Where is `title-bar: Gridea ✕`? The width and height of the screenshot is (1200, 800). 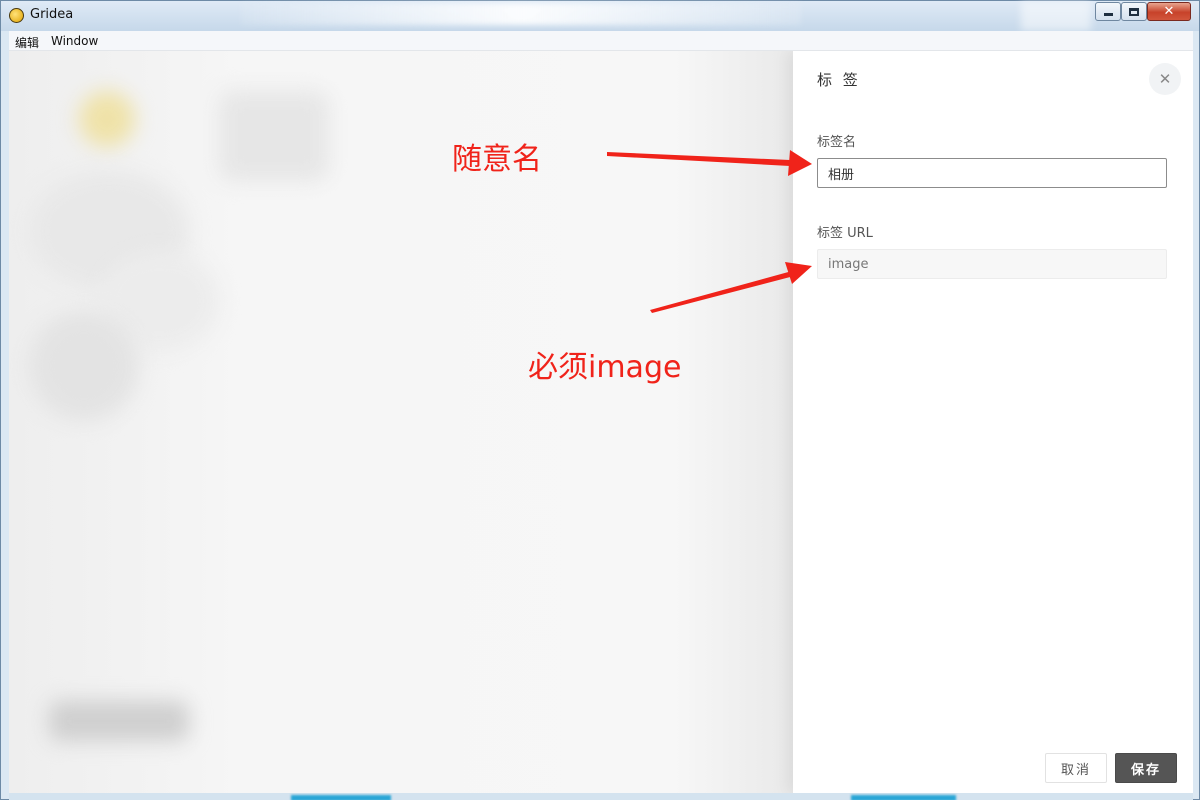 title-bar: Gridea ✕ is located at coordinates (600, 16).